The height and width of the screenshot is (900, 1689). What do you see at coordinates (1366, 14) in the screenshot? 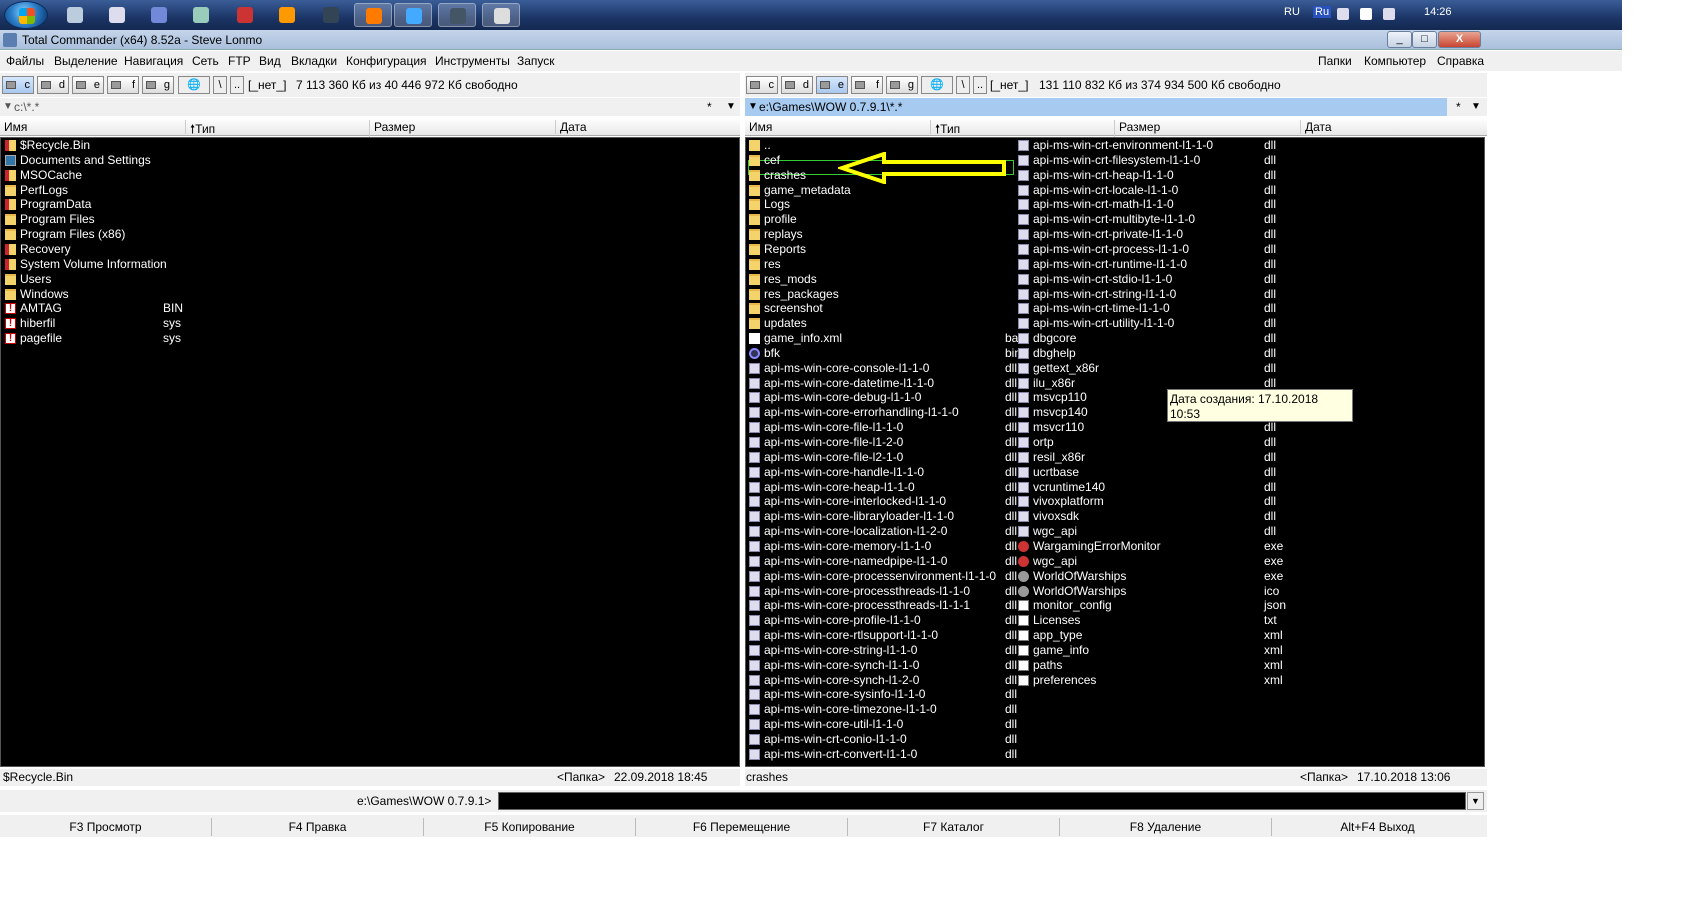
I see `flag-icon` at bounding box center [1366, 14].